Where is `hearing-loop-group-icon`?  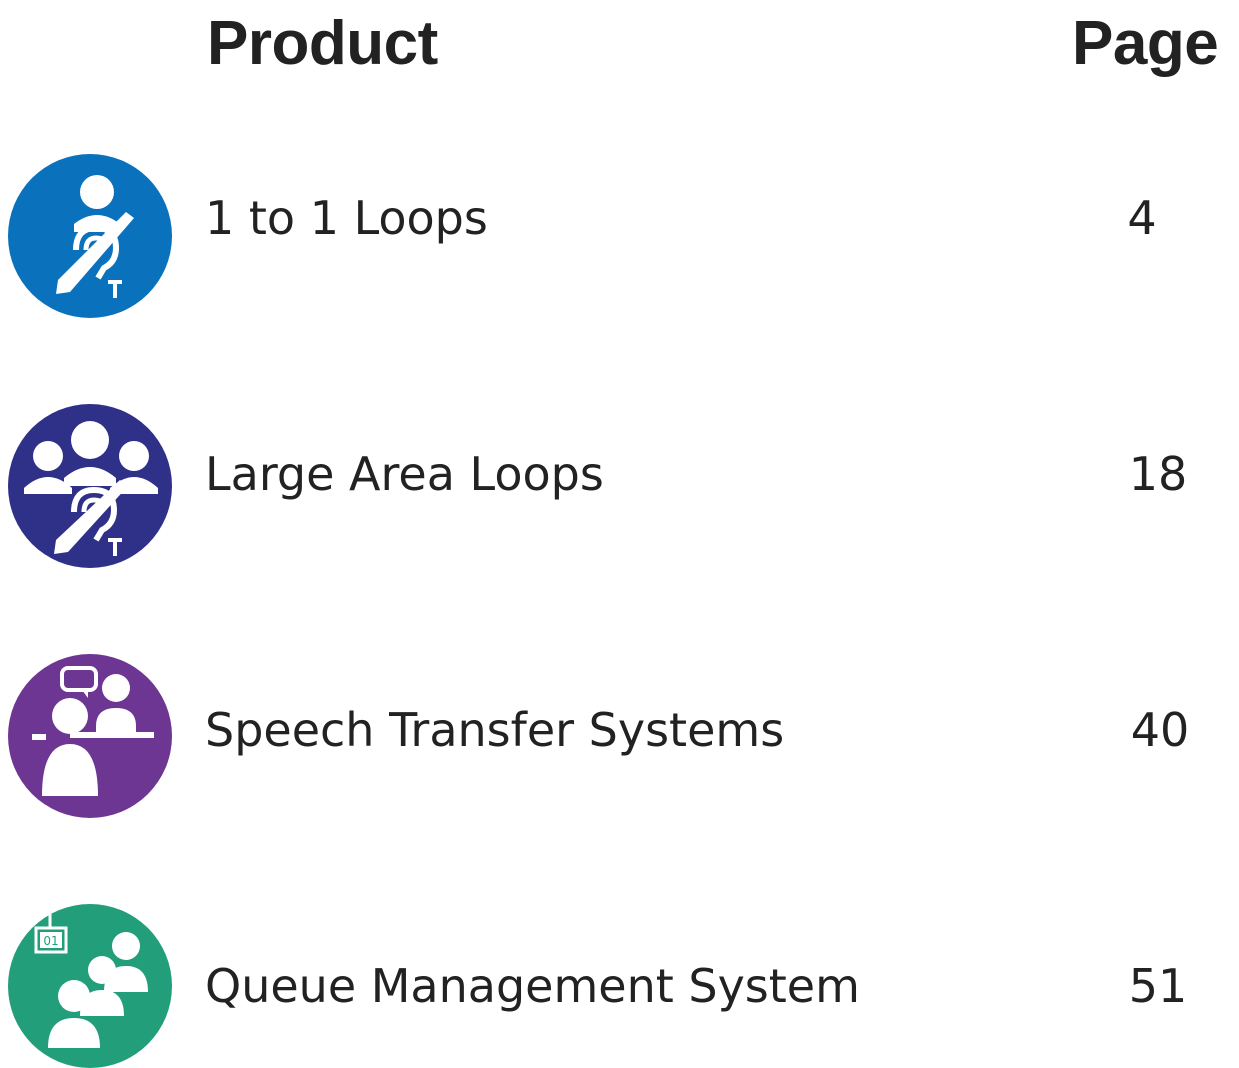 hearing-loop-group-icon is located at coordinates (90, 486).